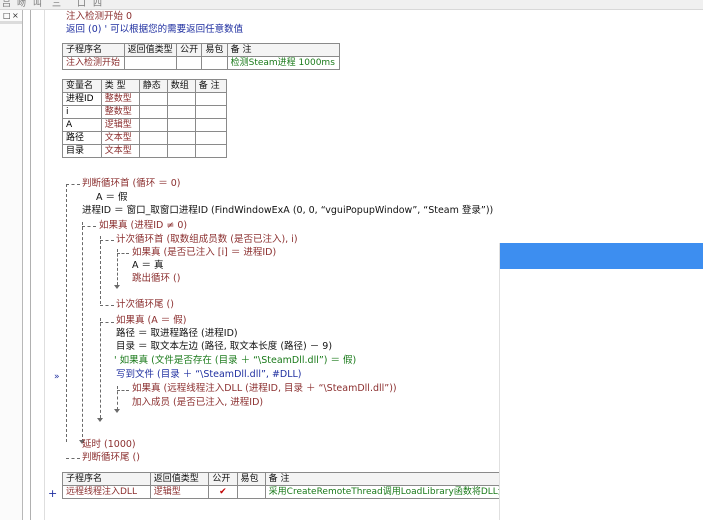  I want to click on path-assign-line: 路径 ＝ 取进程路径 (进程ID), so click(177, 334).